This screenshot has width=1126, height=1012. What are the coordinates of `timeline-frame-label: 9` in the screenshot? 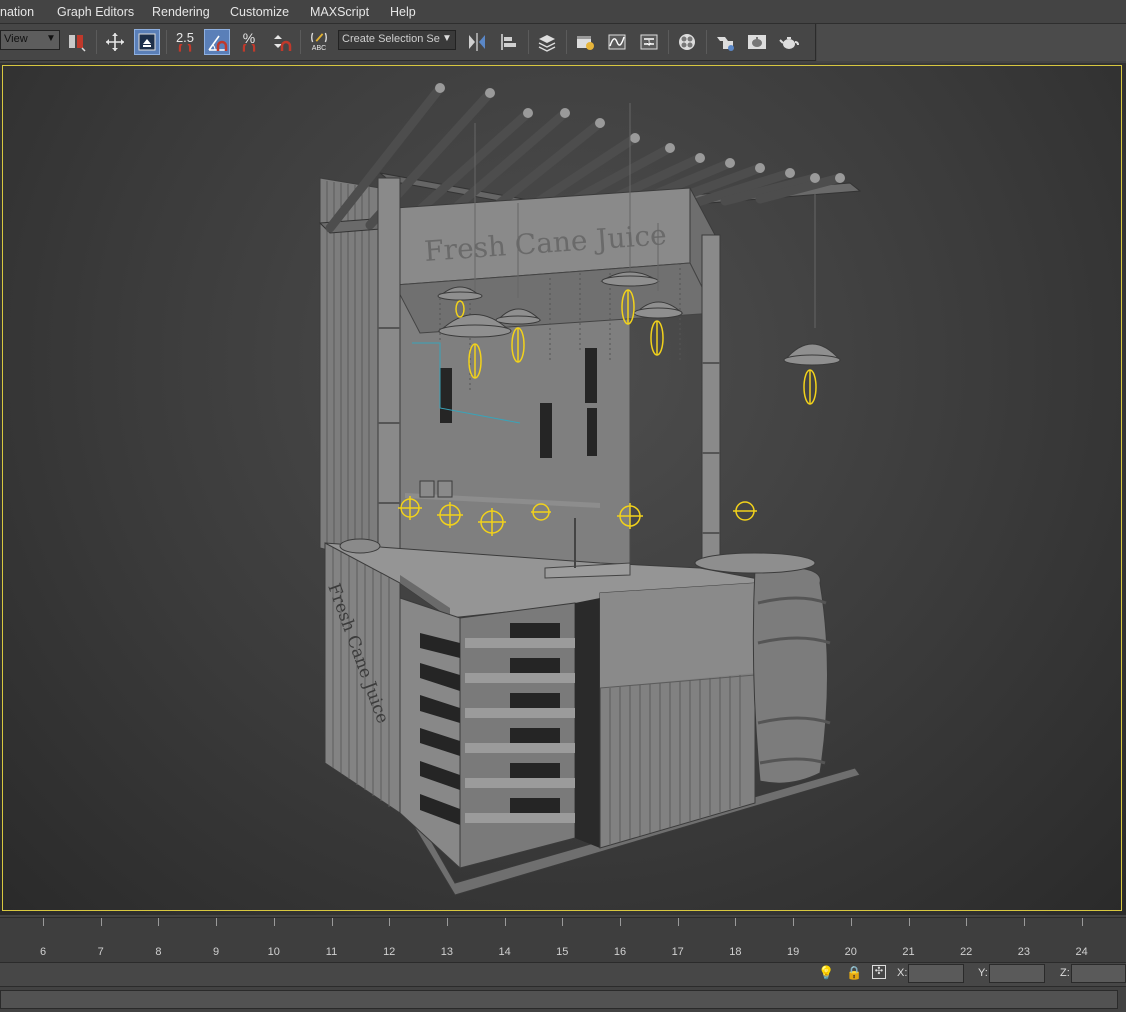 It's located at (216, 952).